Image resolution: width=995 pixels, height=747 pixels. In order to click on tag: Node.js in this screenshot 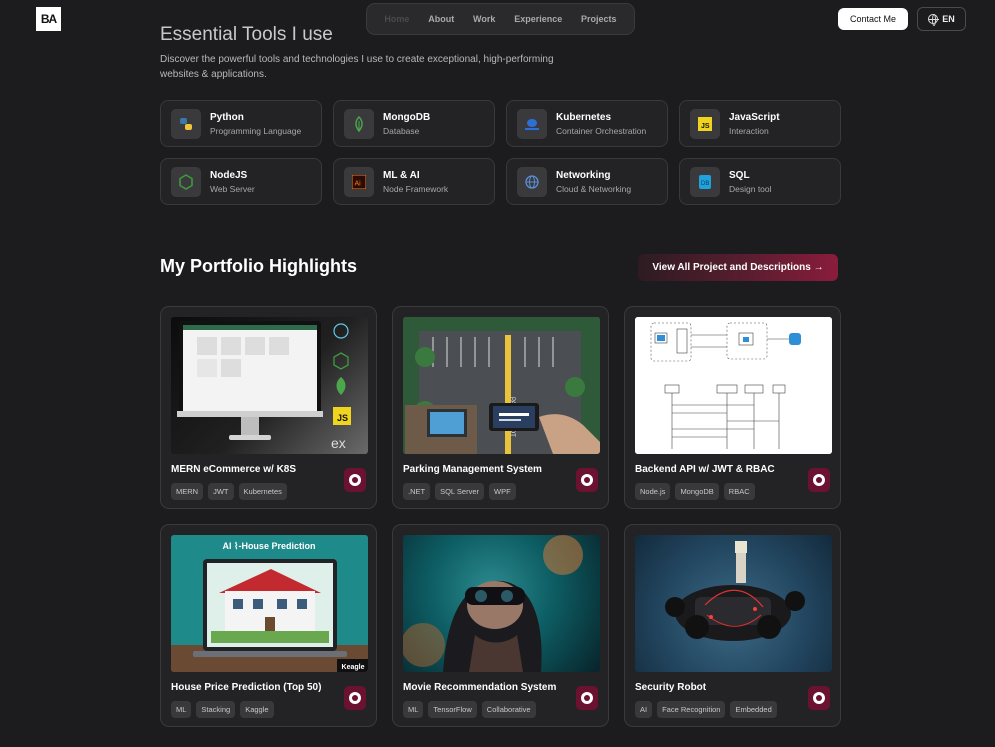, I will do `click(653, 491)`.